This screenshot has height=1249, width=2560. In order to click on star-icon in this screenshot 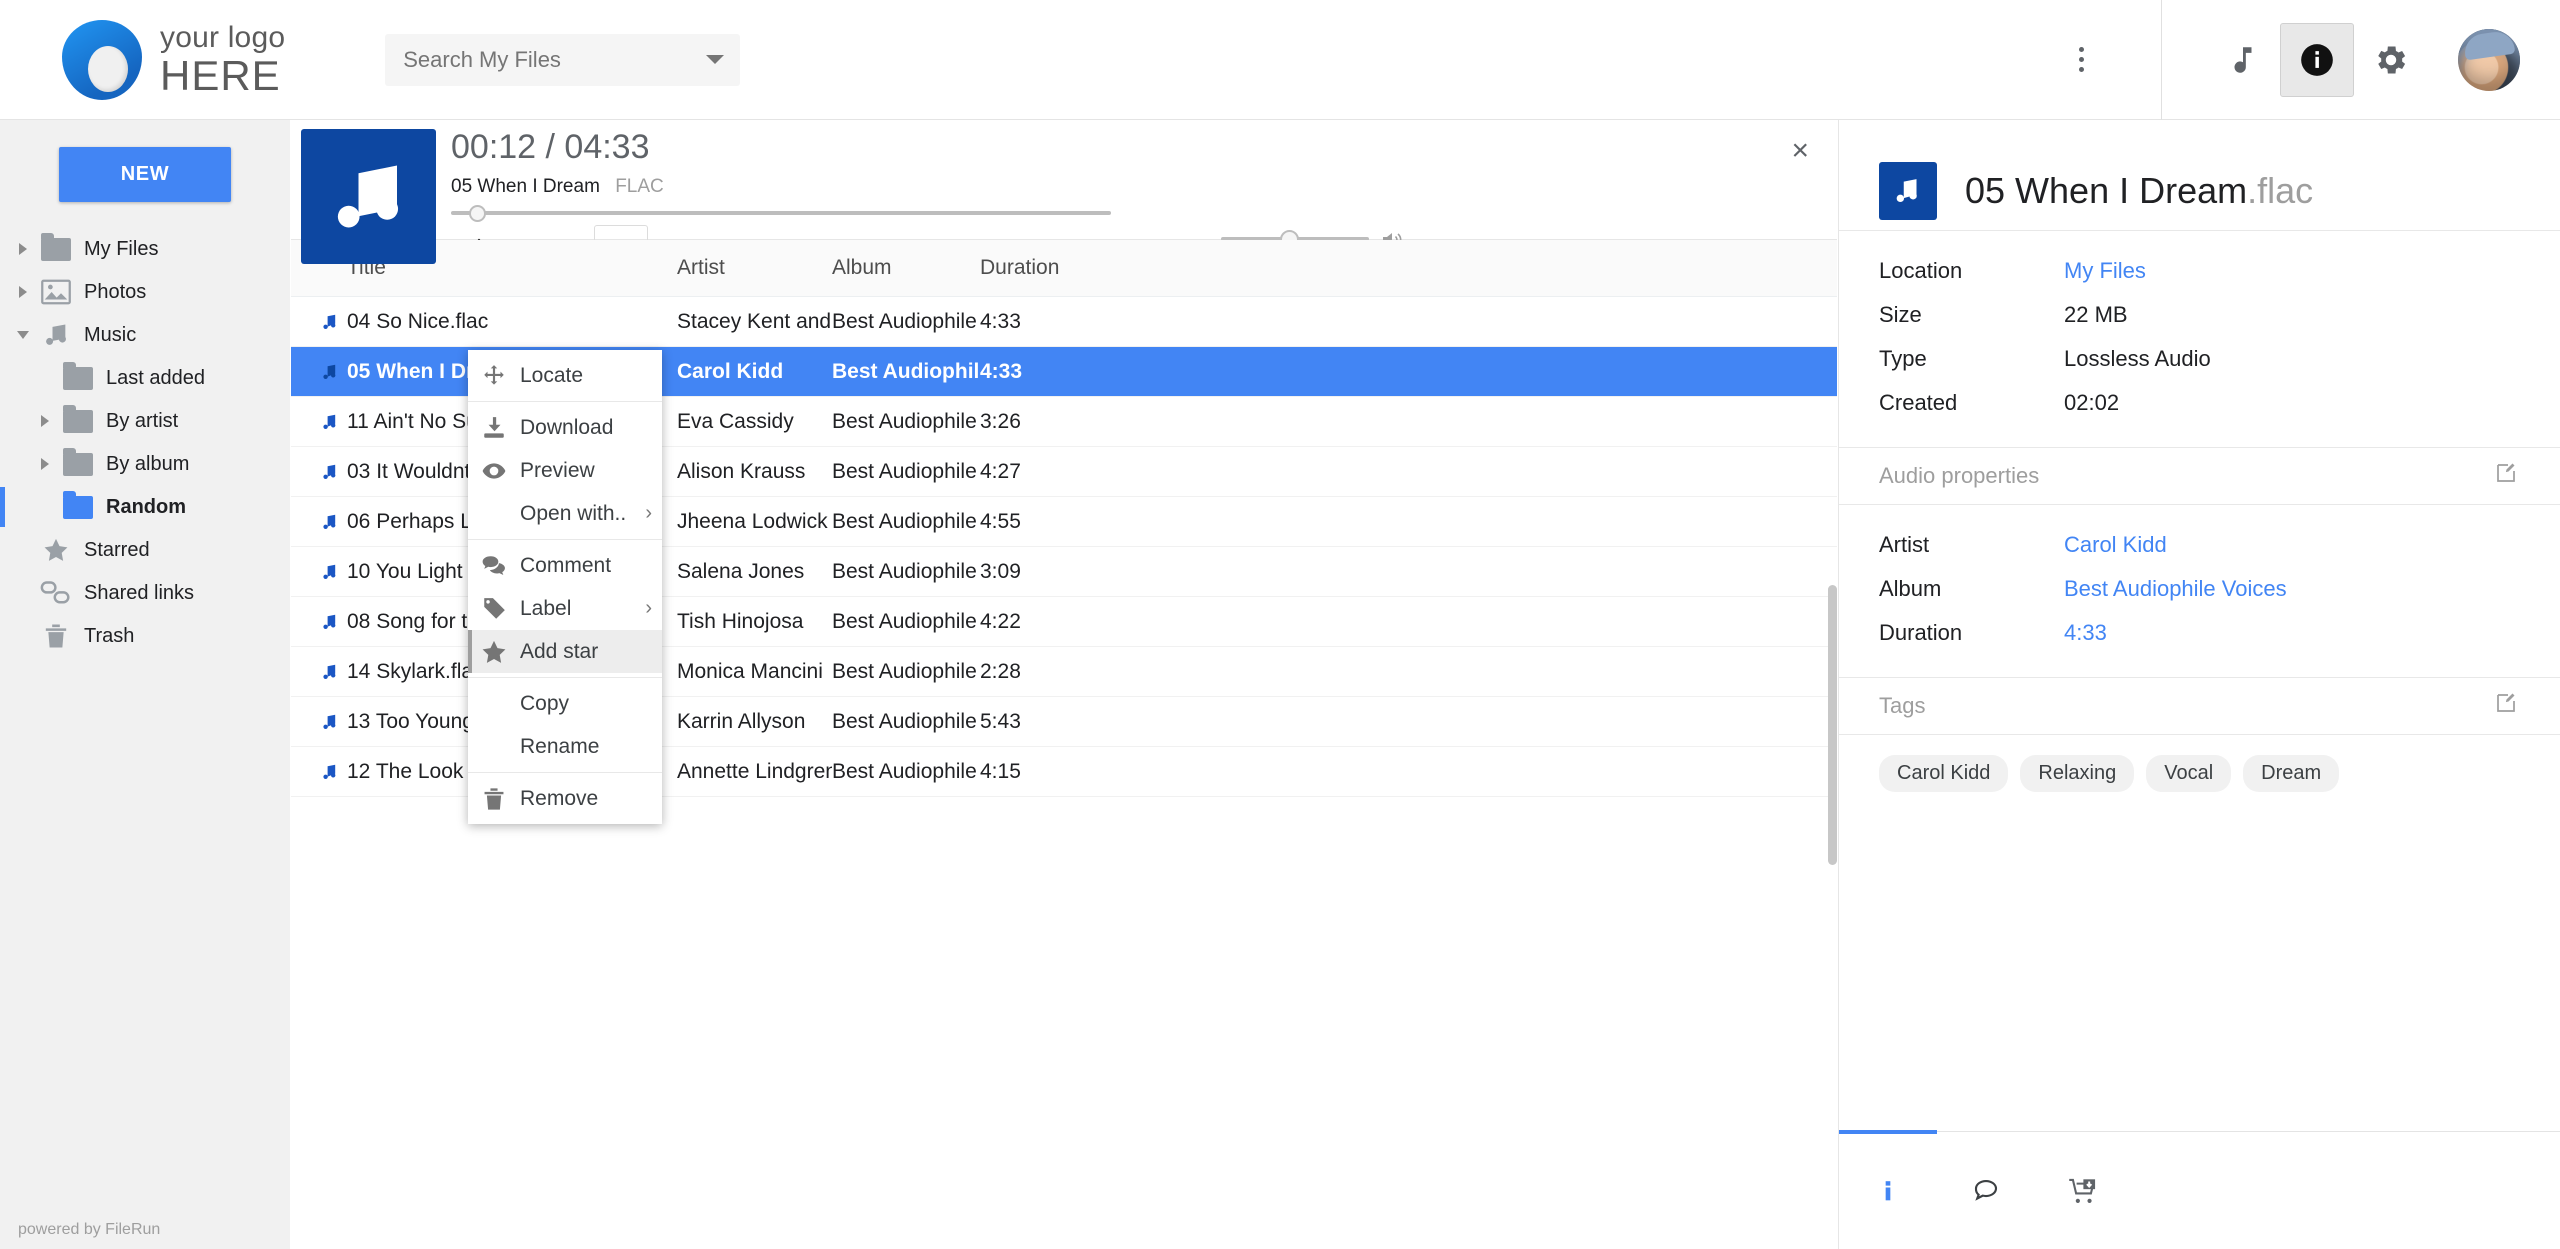, I will do `click(56, 550)`.